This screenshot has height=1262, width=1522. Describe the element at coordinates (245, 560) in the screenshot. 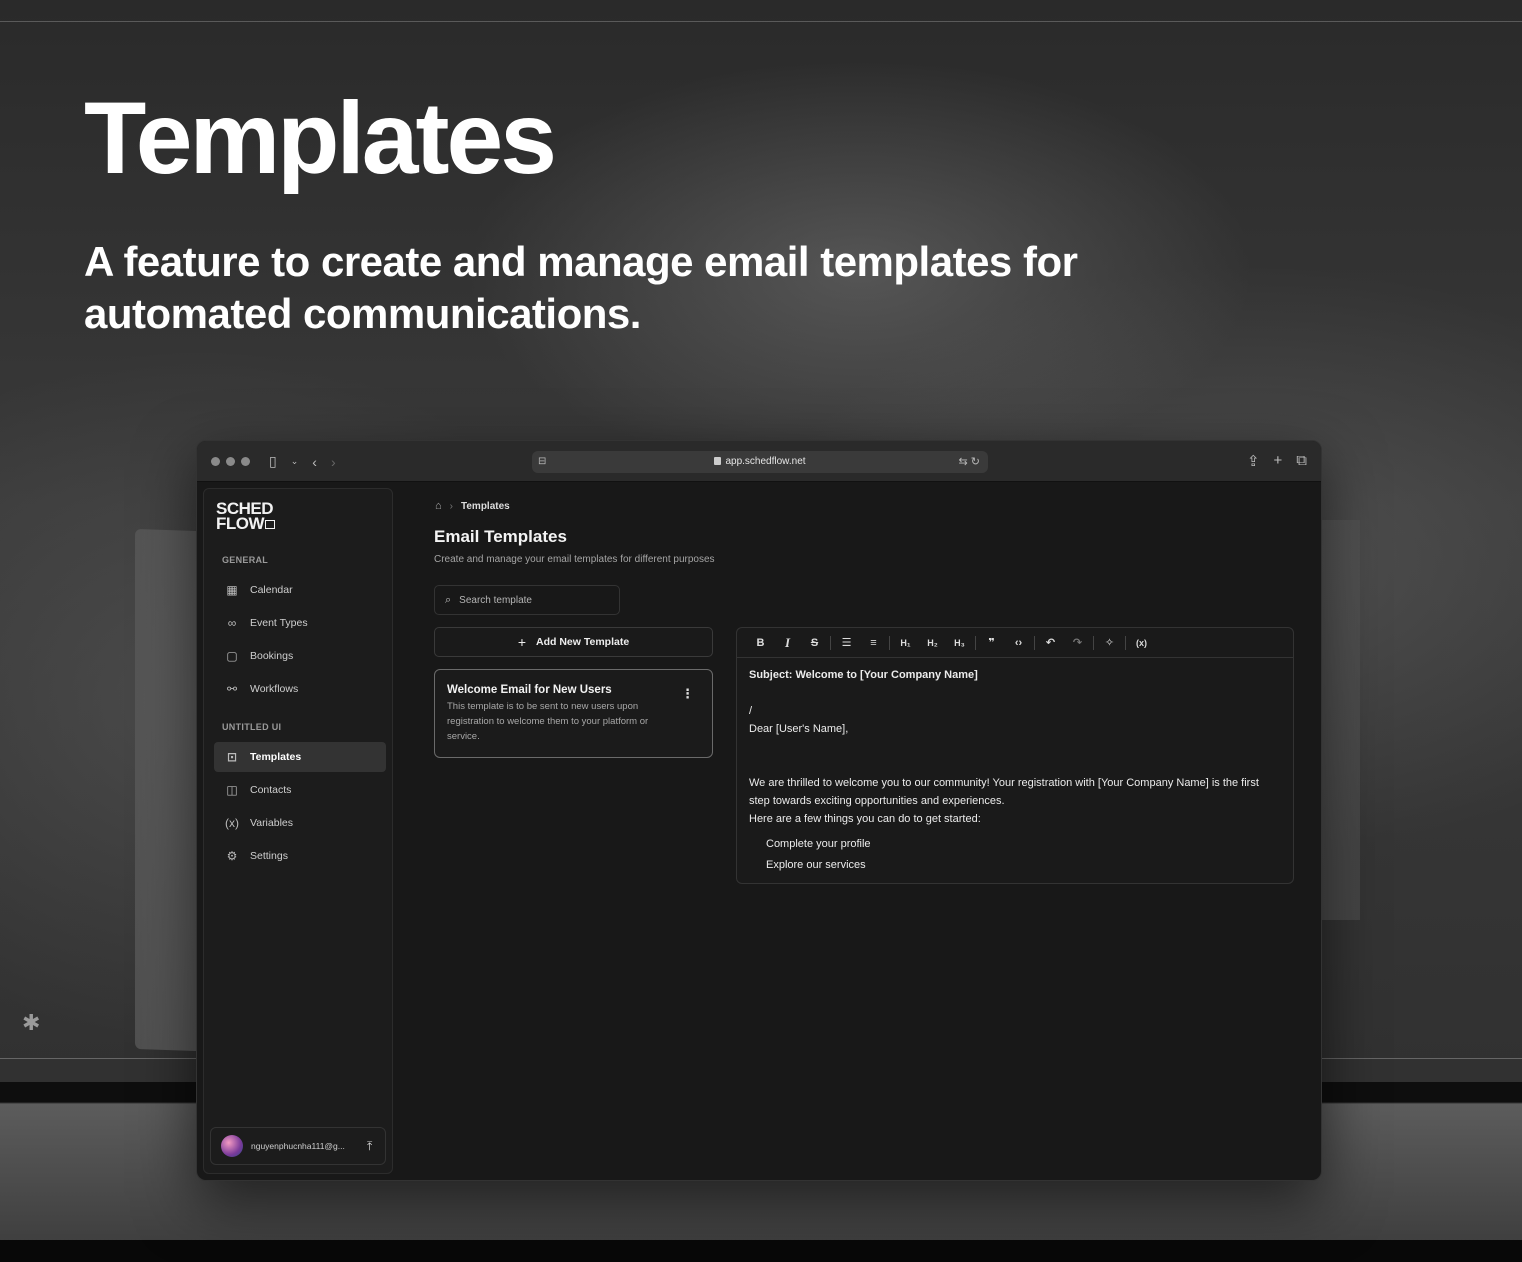

I see `section-general: GENERAL` at that location.